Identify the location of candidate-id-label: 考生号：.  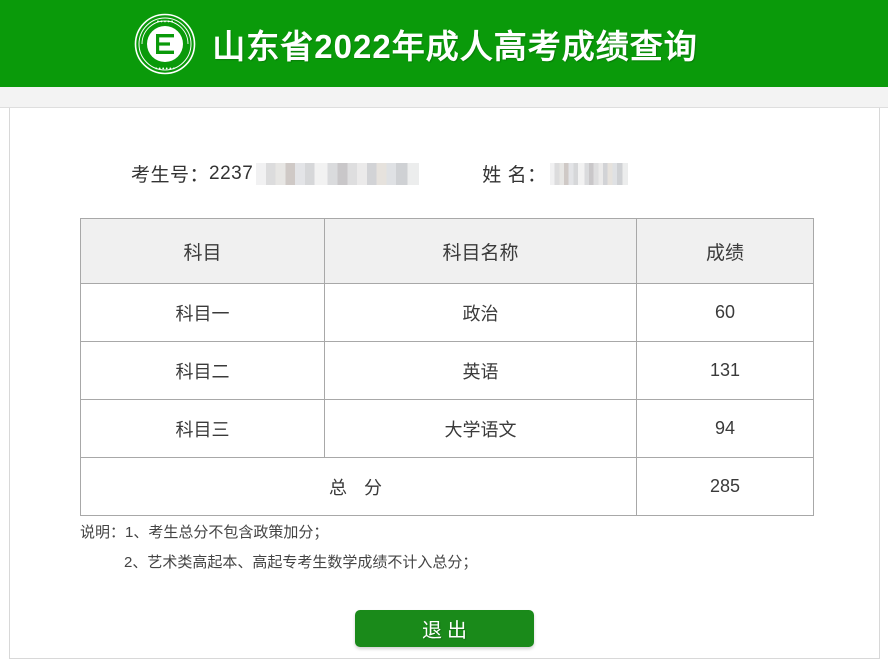
(170, 175).